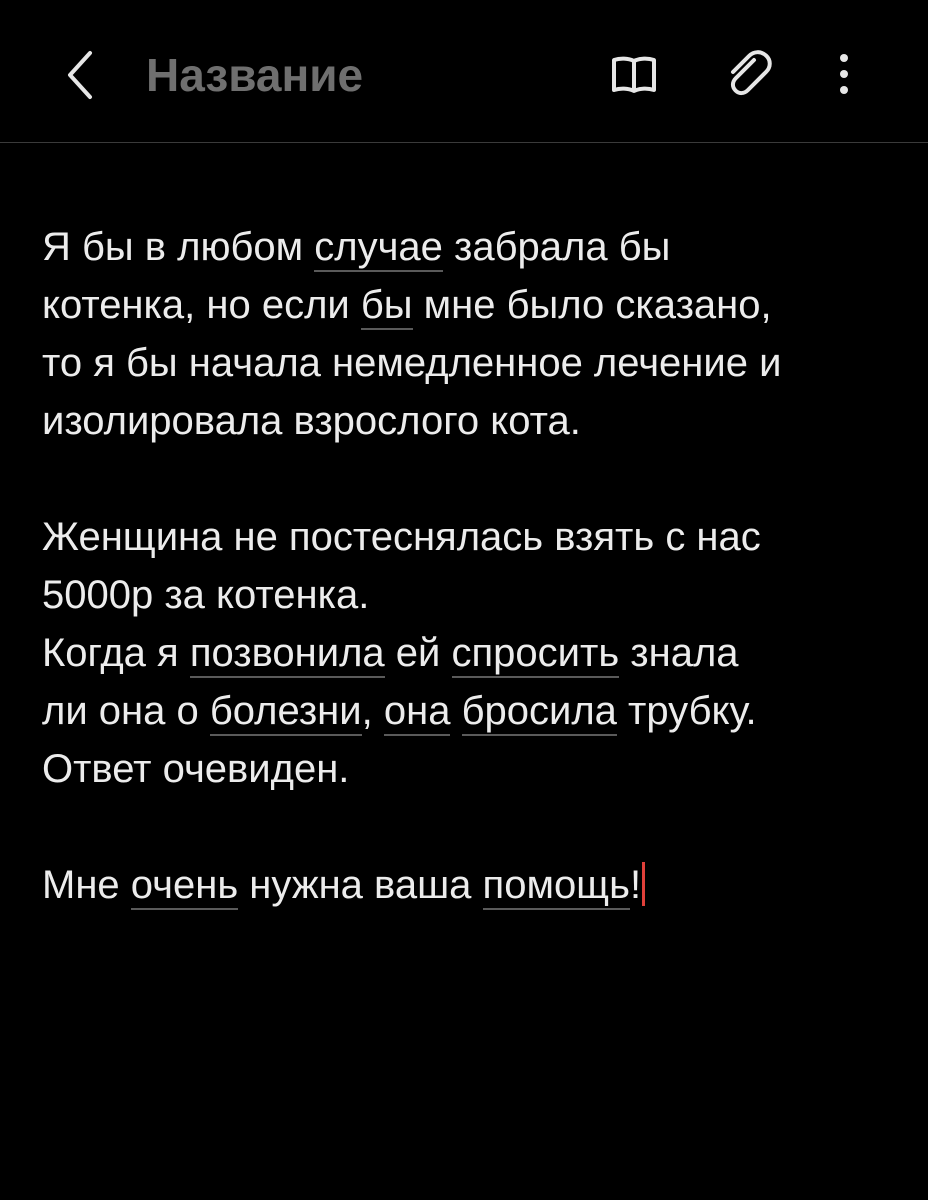 The image size is (928, 1200). I want to click on text-fragment: ей, so click(418, 653).